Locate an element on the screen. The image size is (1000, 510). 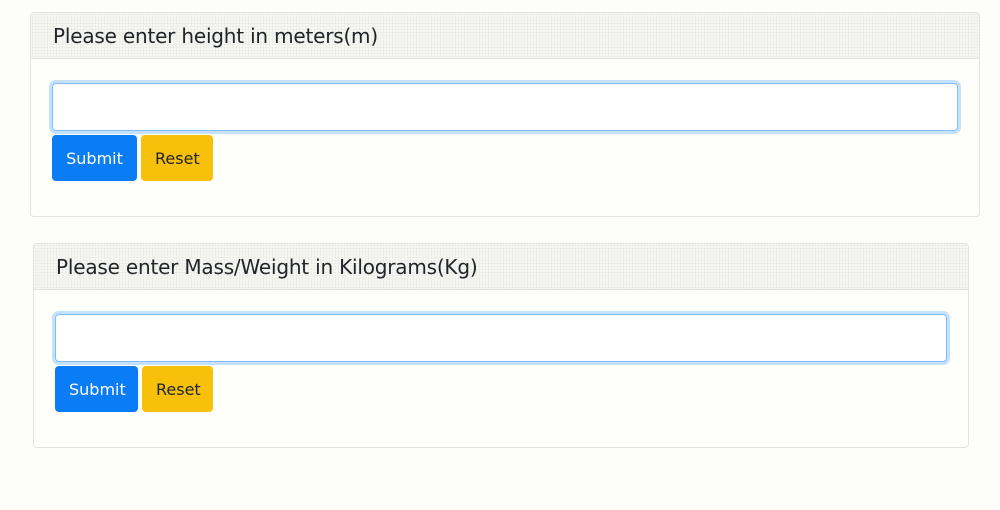
mass-submit-button: Submit is located at coordinates (96, 389).